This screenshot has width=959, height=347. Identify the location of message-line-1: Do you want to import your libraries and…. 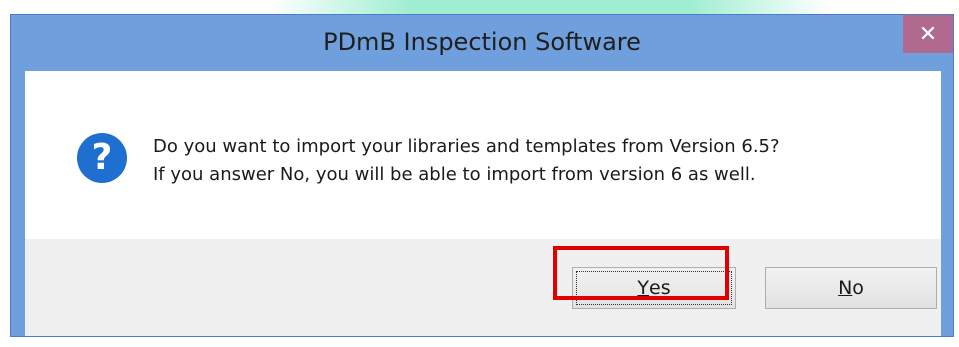
(466, 146).